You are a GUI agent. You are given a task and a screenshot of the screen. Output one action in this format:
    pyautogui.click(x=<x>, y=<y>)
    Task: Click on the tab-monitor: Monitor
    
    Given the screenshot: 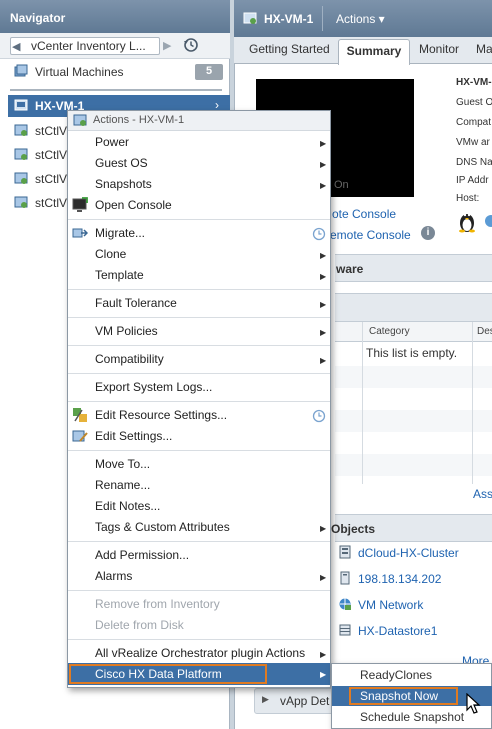 What is the action you would take?
    pyautogui.click(x=439, y=49)
    